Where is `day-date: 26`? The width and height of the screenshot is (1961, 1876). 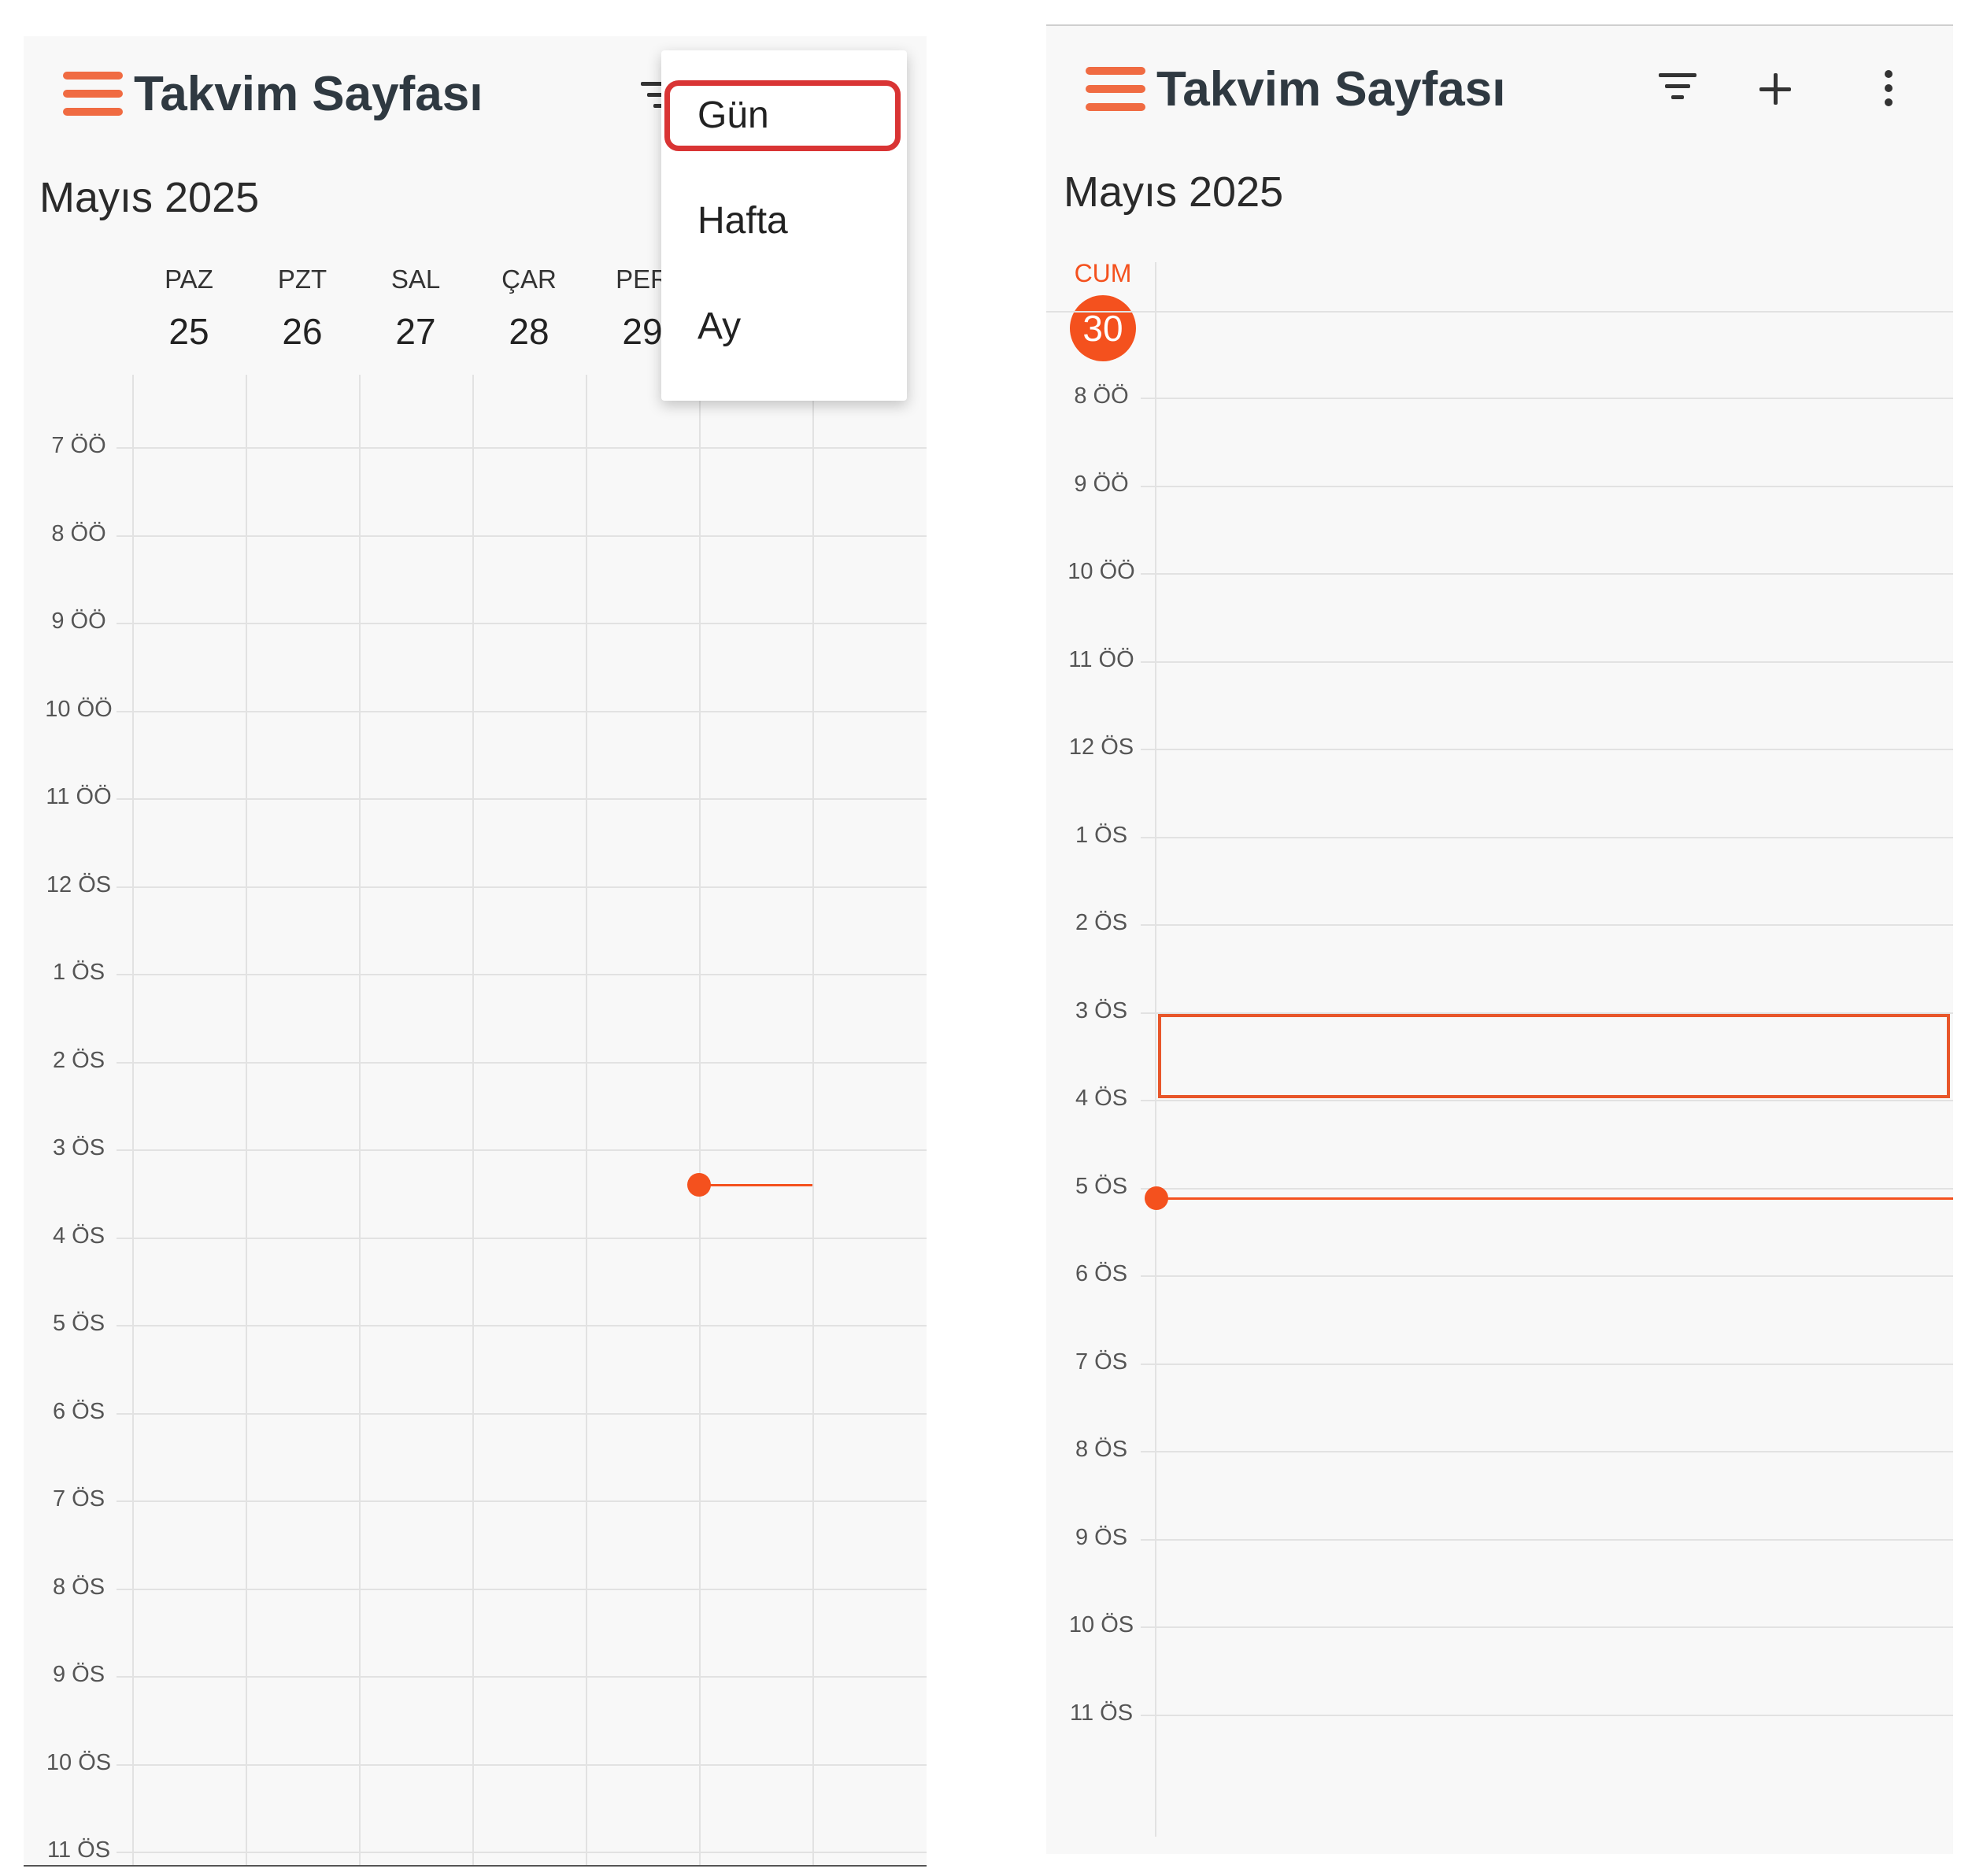 day-date: 26 is located at coordinates (302, 331).